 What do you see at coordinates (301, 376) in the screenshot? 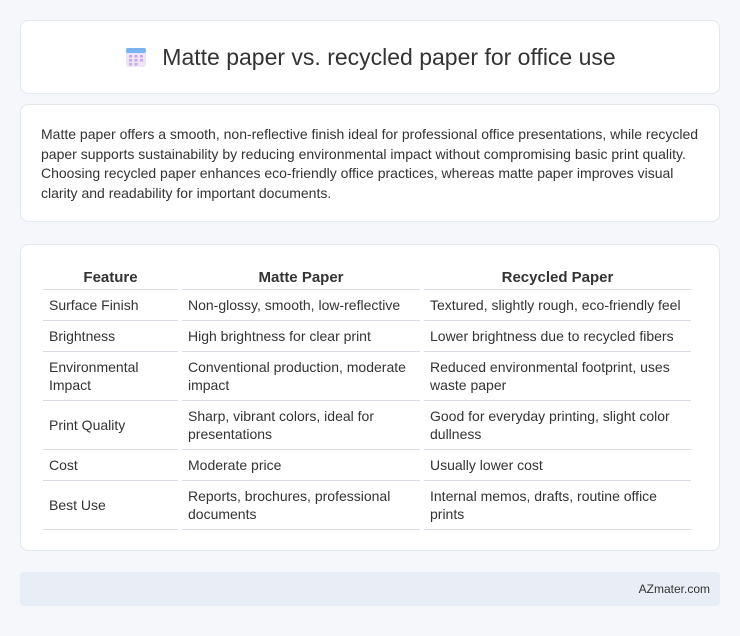
I see `table-cell: Conventional production, moderate impact` at bounding box center [301, 376].